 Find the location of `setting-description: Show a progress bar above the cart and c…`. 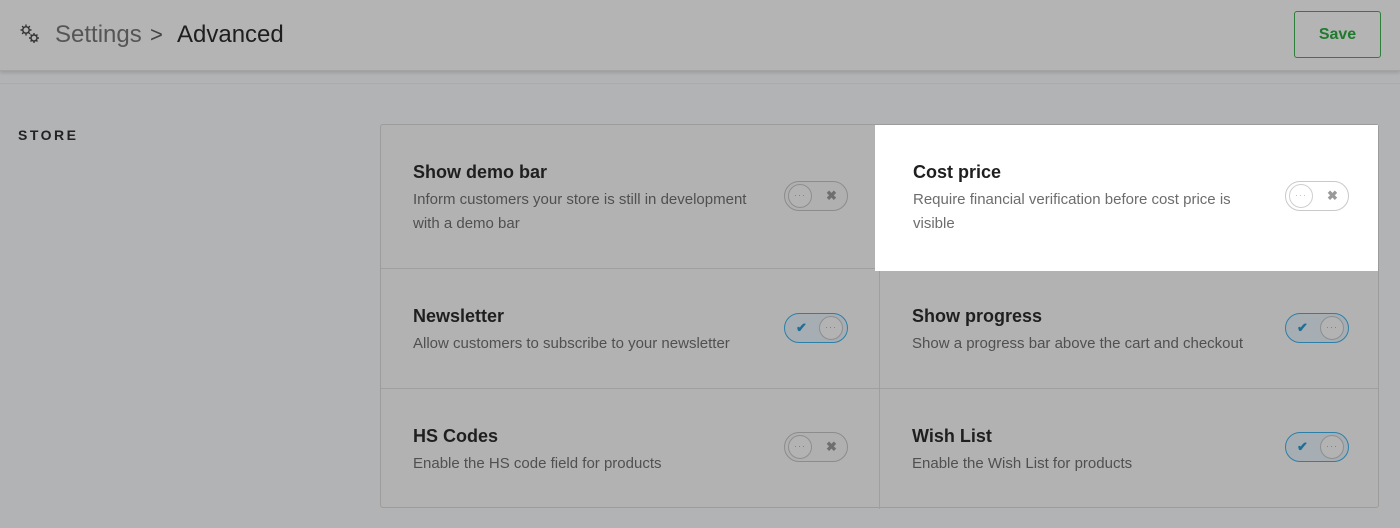

setting-description: Show a progress bar above the cart and c… is located at coordinates (1078, 343).